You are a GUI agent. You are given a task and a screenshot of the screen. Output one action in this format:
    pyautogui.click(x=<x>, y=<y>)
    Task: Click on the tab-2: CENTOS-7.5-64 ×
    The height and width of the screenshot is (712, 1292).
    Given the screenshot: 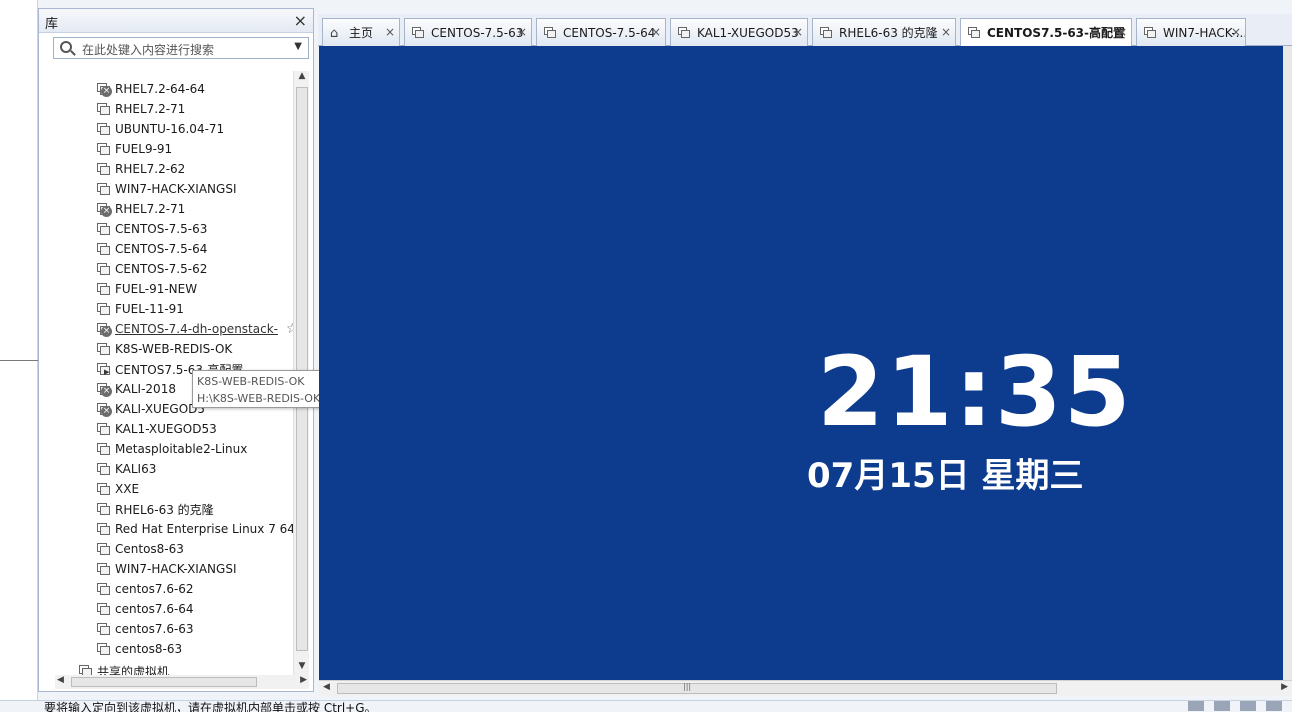 What is the action you would take?
    pyautogui.click(x=601, y=32)
    